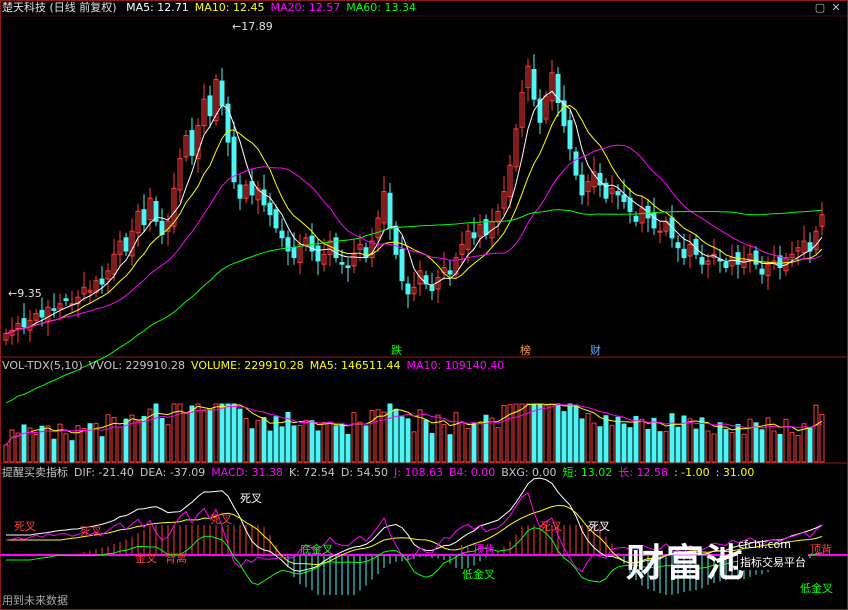 This screenshot has width=848, height=610. What do you see at coordinates (455, 365) in the screenshot?
I see `volume-value-4: MA10: 109140.40` at bounding box center [455, 365].